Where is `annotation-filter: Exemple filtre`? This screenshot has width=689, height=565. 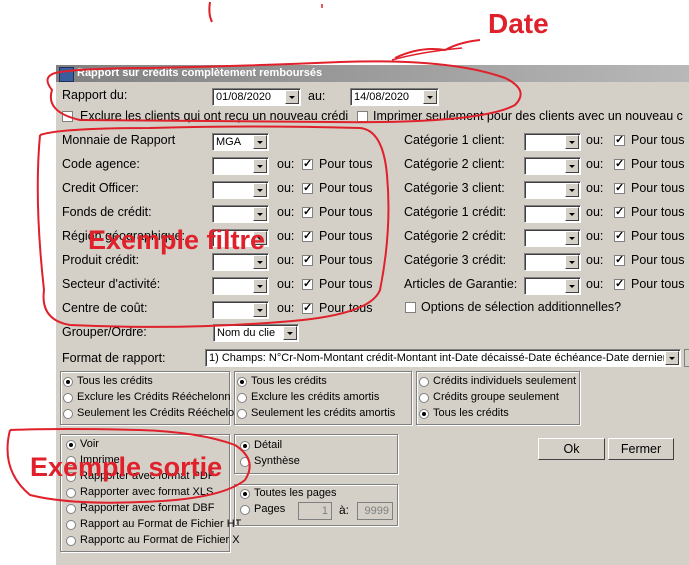
annotation-filter: Exemple filtre is located at coordinates (177, 240).